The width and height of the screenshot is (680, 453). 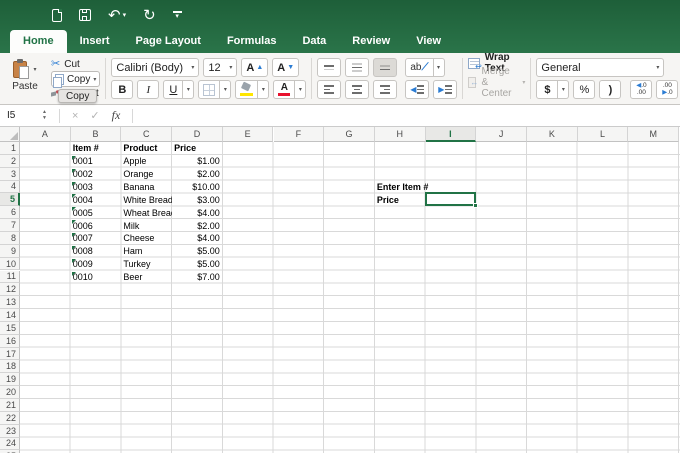 What do you see at coordinates (476, 206) in the screenshot?
I see `fill-handle` at bounding box center [476, 206].